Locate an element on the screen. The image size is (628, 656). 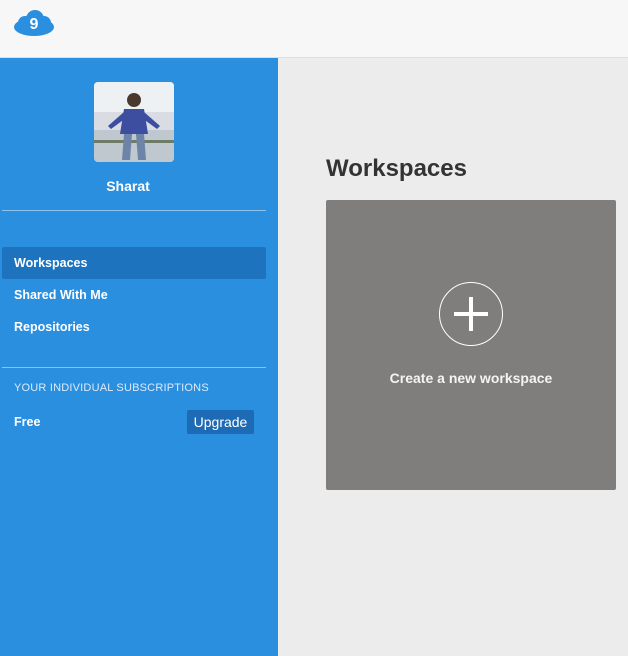
subscriptions-heading: YOUR INDIVIDUAL SUBSCRIPTIONS is located at coordinates (111, 388).